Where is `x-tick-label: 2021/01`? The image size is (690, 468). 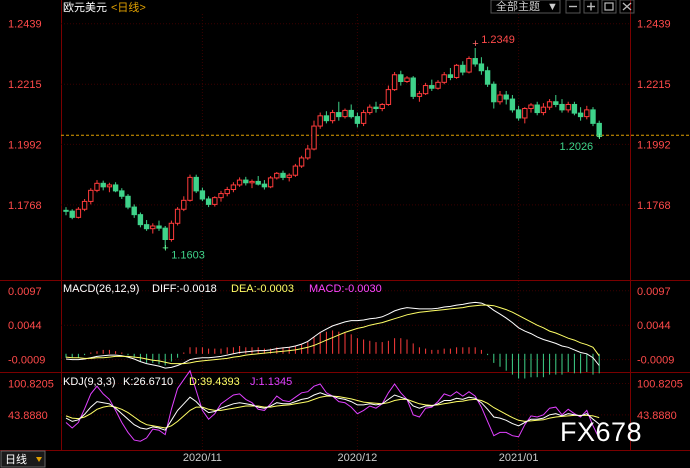
x-tick-label: 2021/01 is located at coordinates (519, 458).